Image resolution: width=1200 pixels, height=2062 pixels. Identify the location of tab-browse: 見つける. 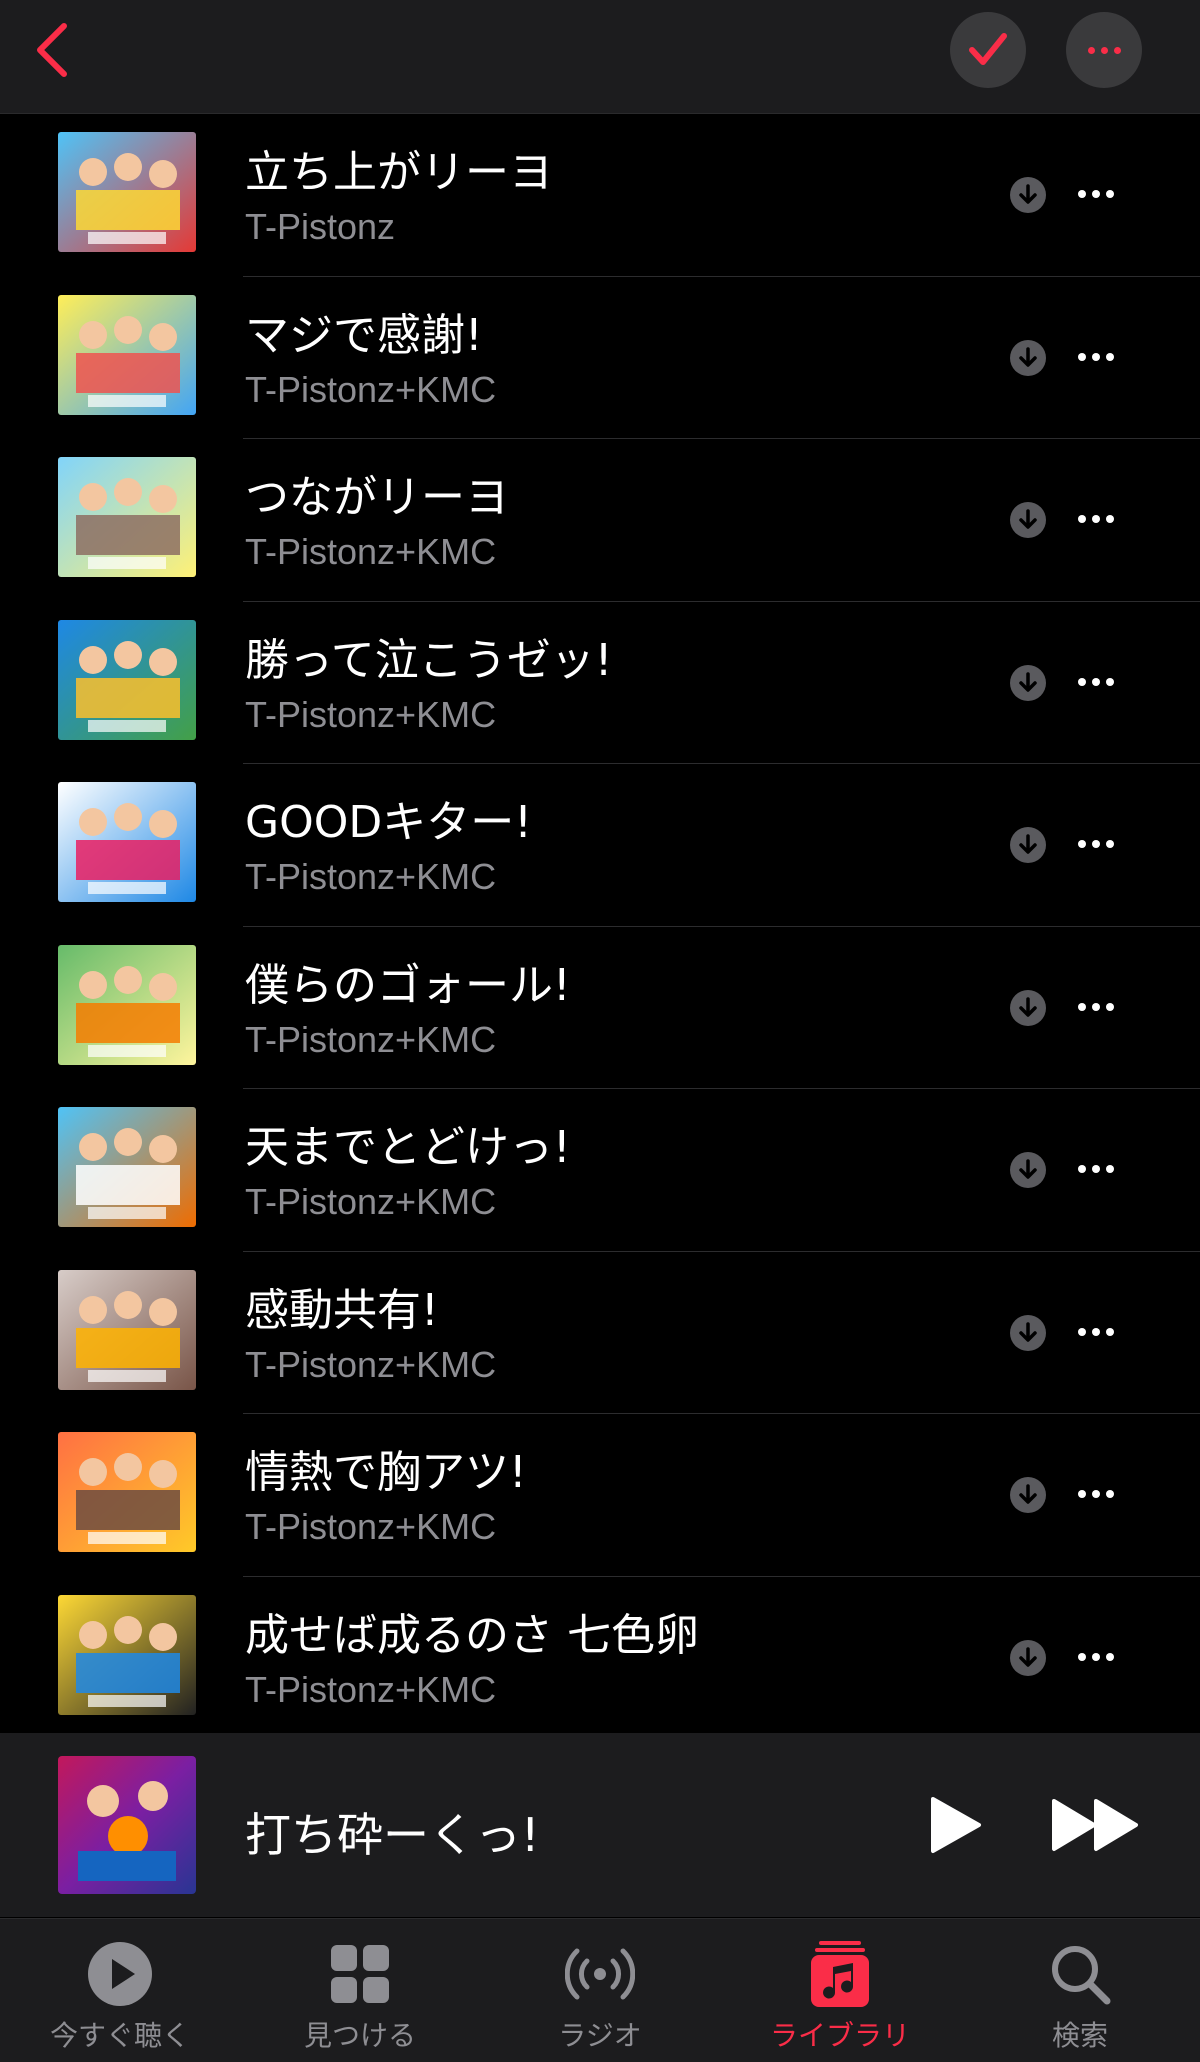
(360, 1990).